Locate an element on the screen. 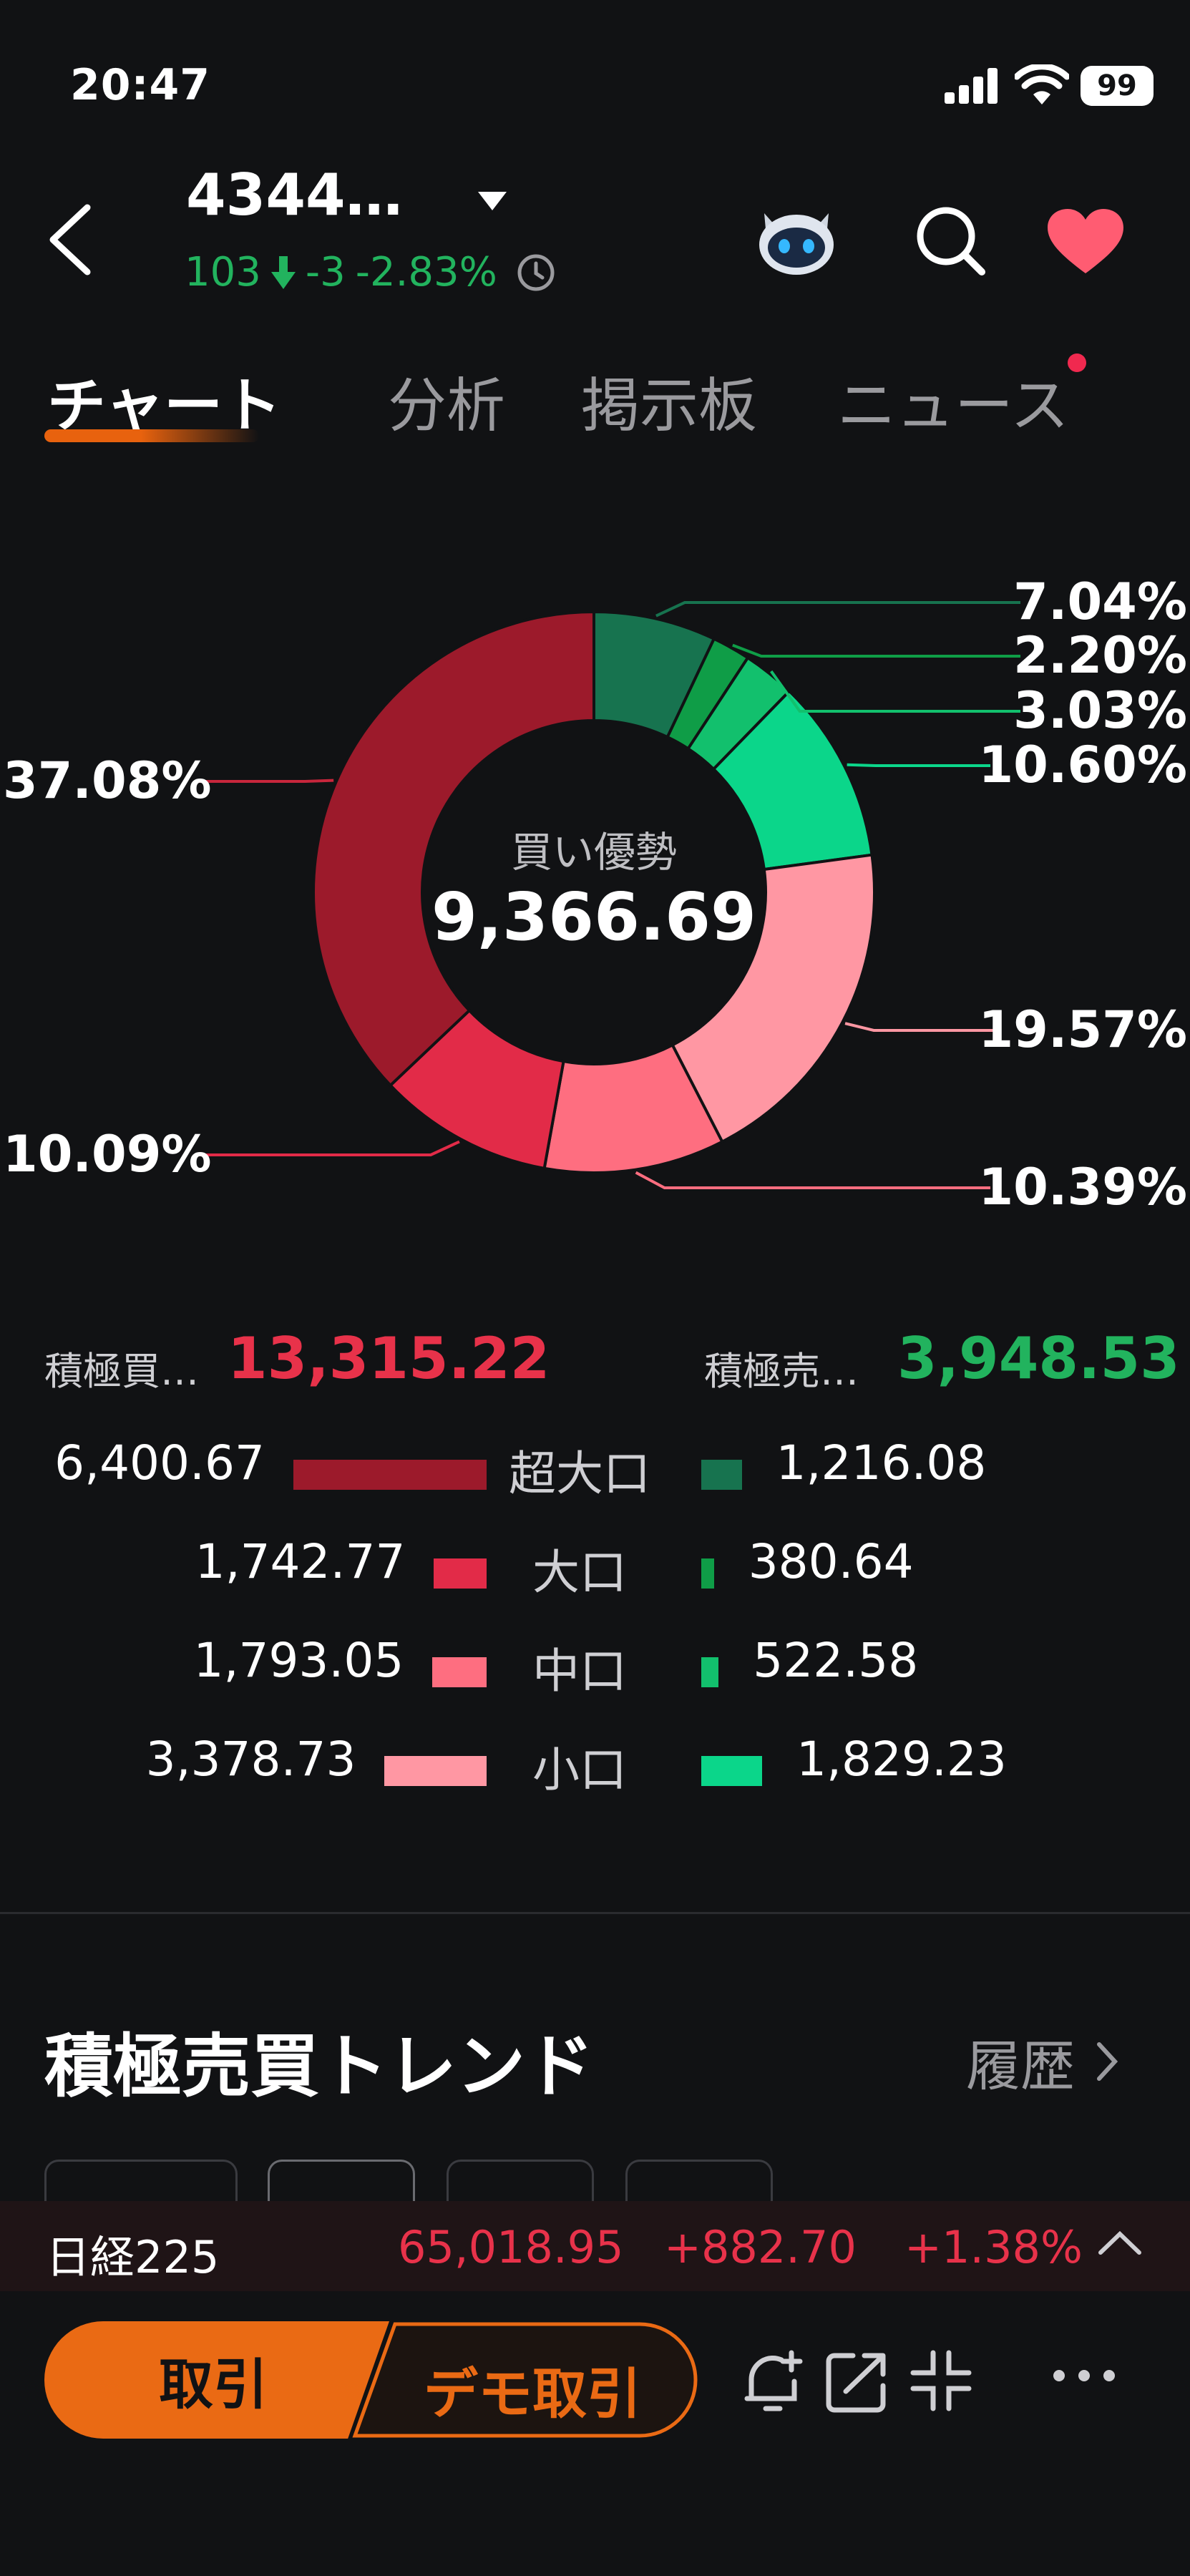  share-icon is located at coordinates (856, 2381).